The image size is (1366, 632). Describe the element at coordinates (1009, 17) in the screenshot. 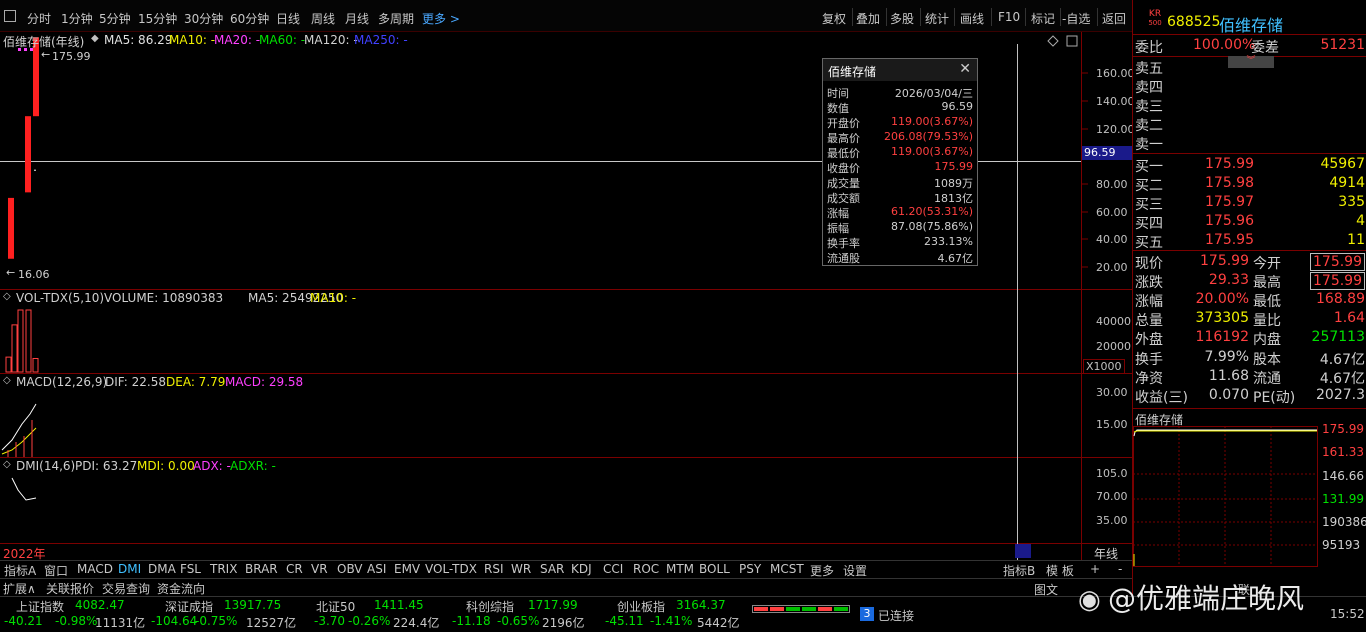

I see `f10-button: F10` at that location.